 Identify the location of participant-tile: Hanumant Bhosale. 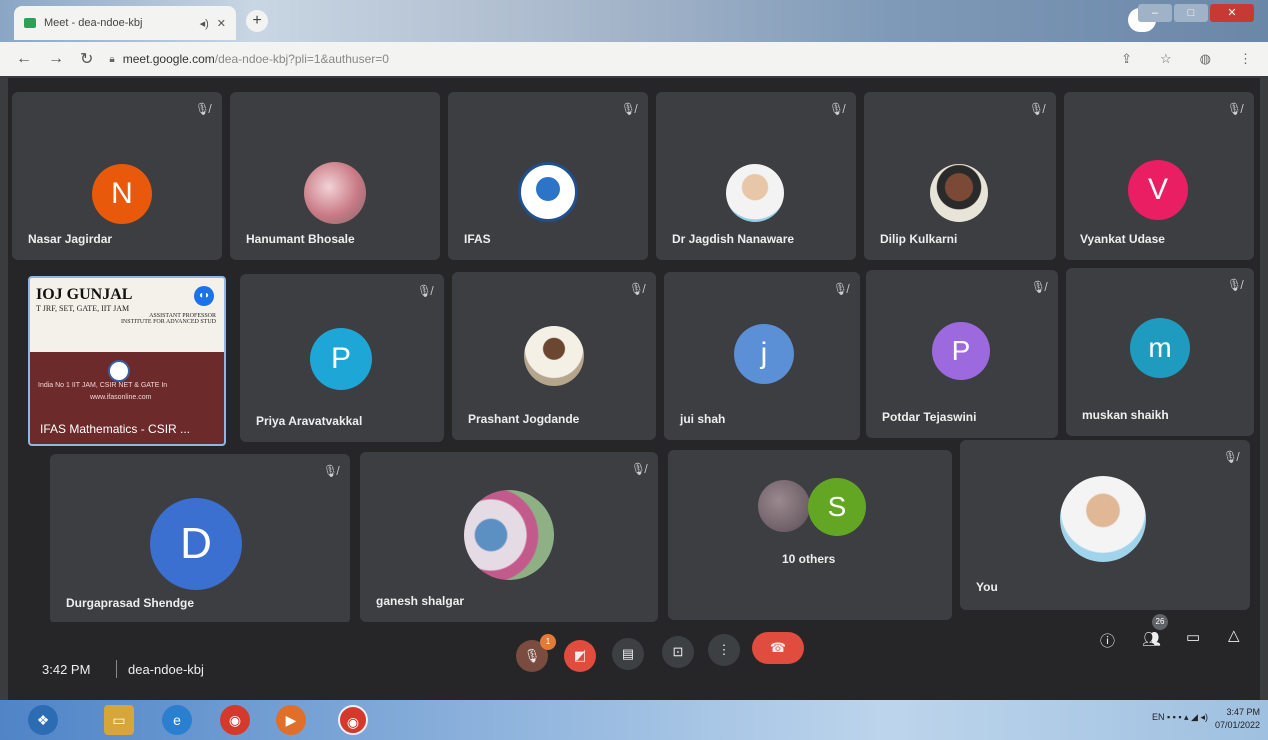
(335, 176).